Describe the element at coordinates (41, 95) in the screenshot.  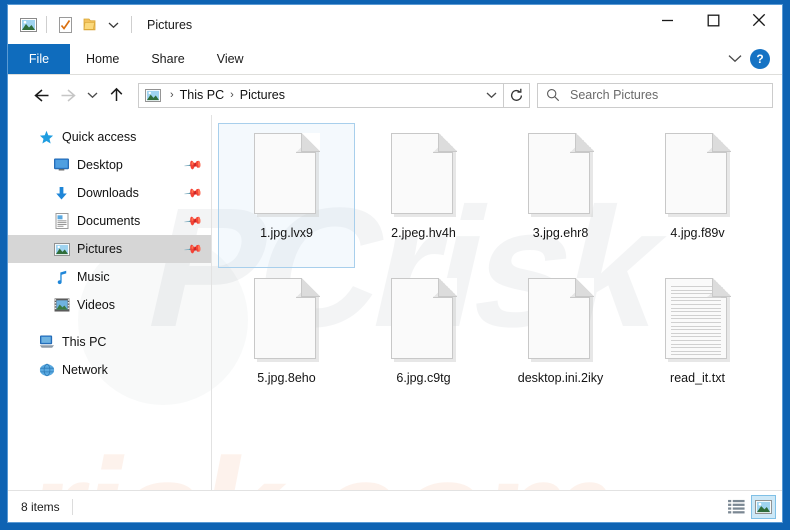
I see `back-button` at that location.